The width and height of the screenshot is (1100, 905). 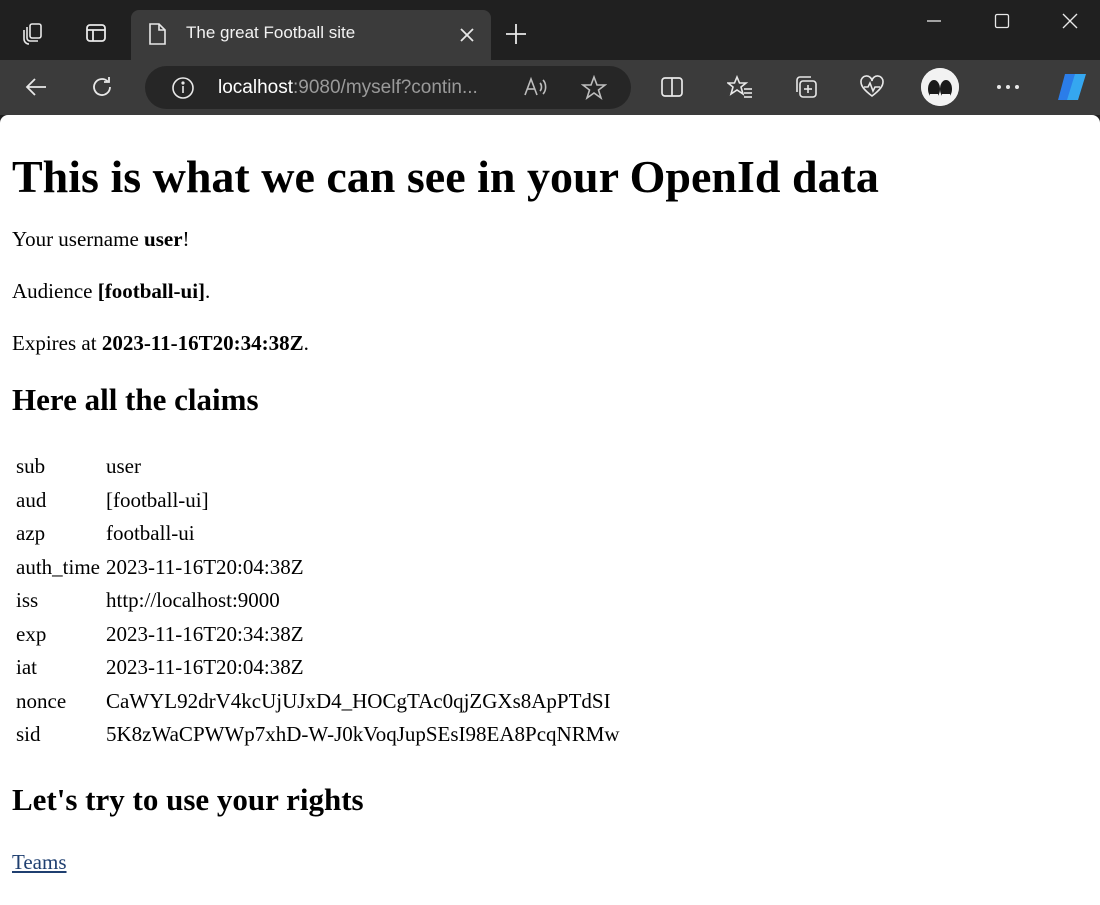 What do you see at coordinates (255, 87) in the screenshot?
I see `url-host: localhost` at bounding box center [255, 87].